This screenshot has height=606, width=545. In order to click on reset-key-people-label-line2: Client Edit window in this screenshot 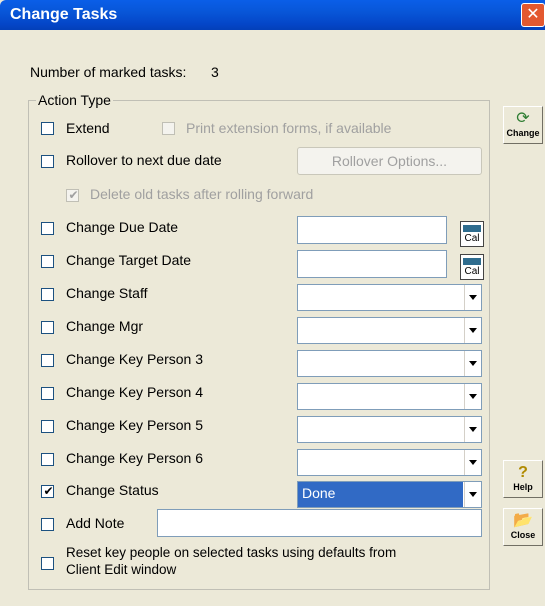, I will do `click(121, 569)`.